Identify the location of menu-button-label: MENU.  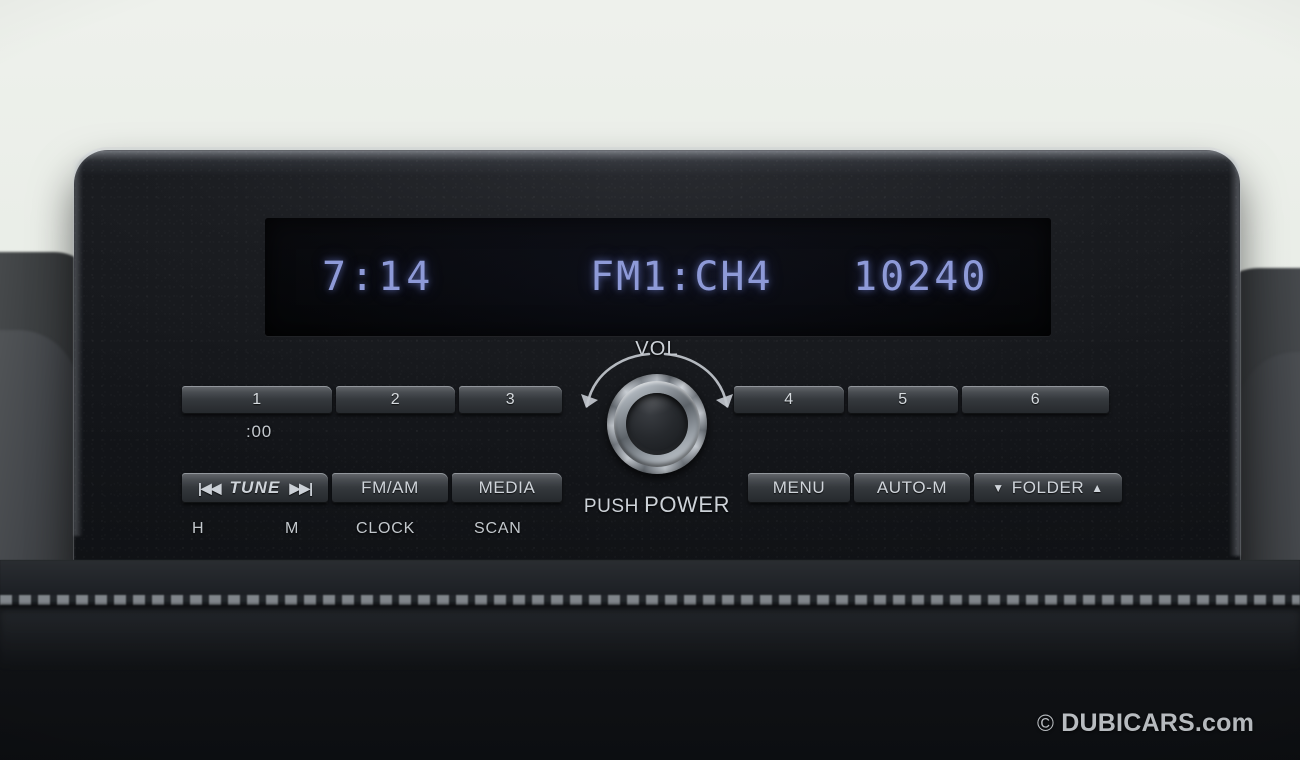
(799, 487).